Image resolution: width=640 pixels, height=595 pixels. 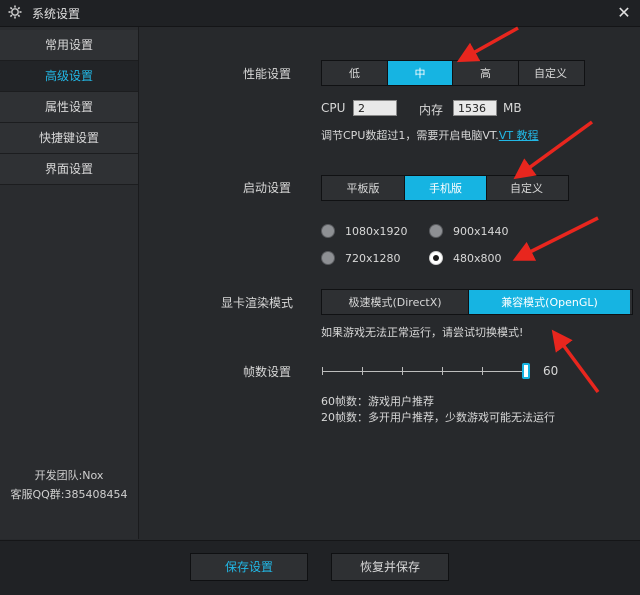 I want to click on team-credit: 开发团队:Nox, so click(x=69, y=475).